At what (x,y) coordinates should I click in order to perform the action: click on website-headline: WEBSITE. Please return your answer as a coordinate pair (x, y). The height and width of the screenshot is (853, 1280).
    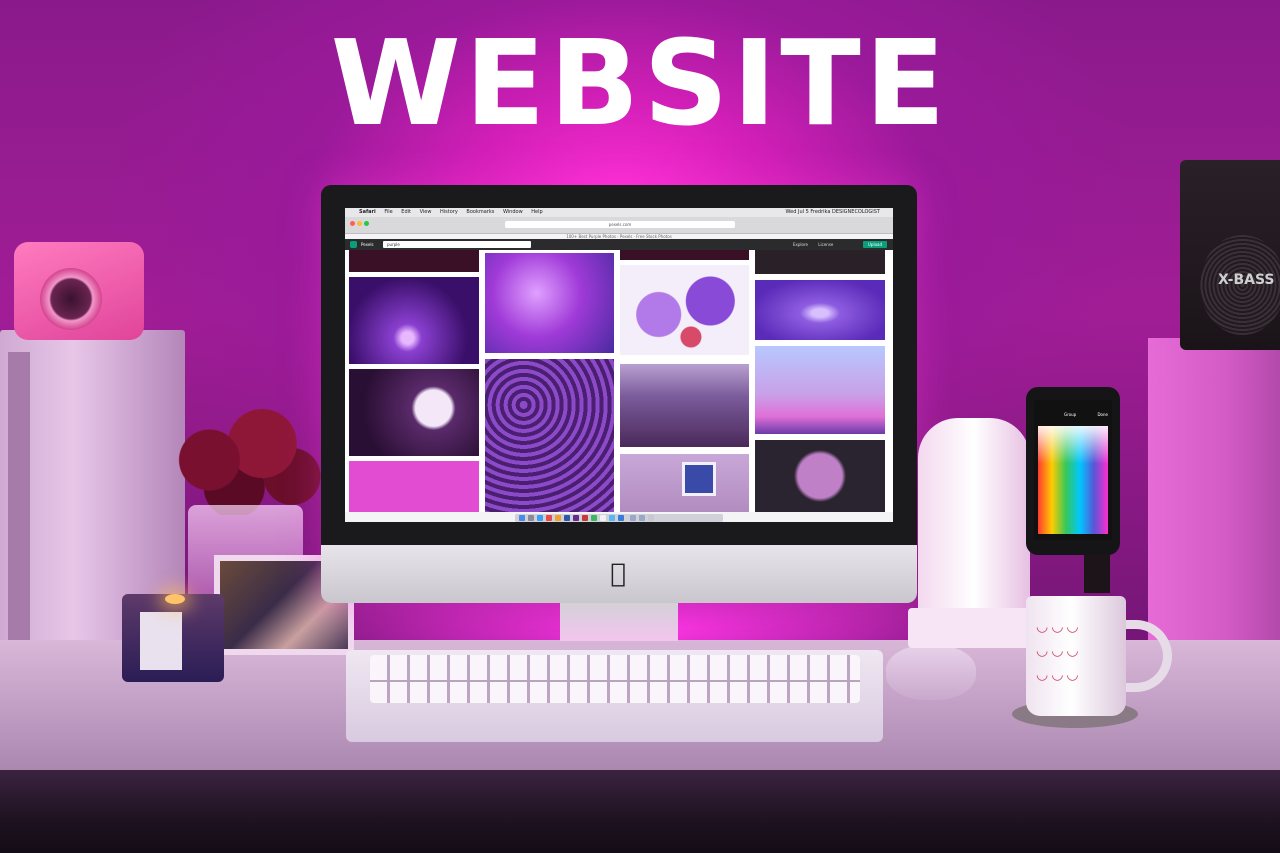
    Looking at the image, I should click on (640, 83).